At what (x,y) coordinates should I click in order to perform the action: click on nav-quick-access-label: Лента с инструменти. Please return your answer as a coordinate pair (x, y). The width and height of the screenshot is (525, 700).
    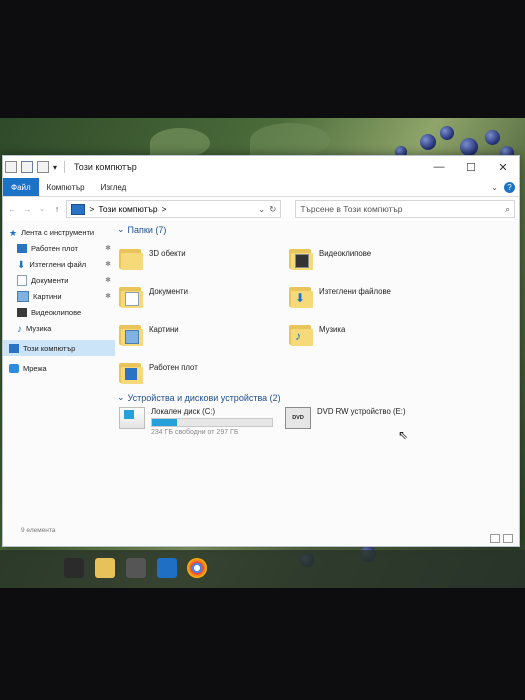
    Looking at the image, I should click on (58, 232).